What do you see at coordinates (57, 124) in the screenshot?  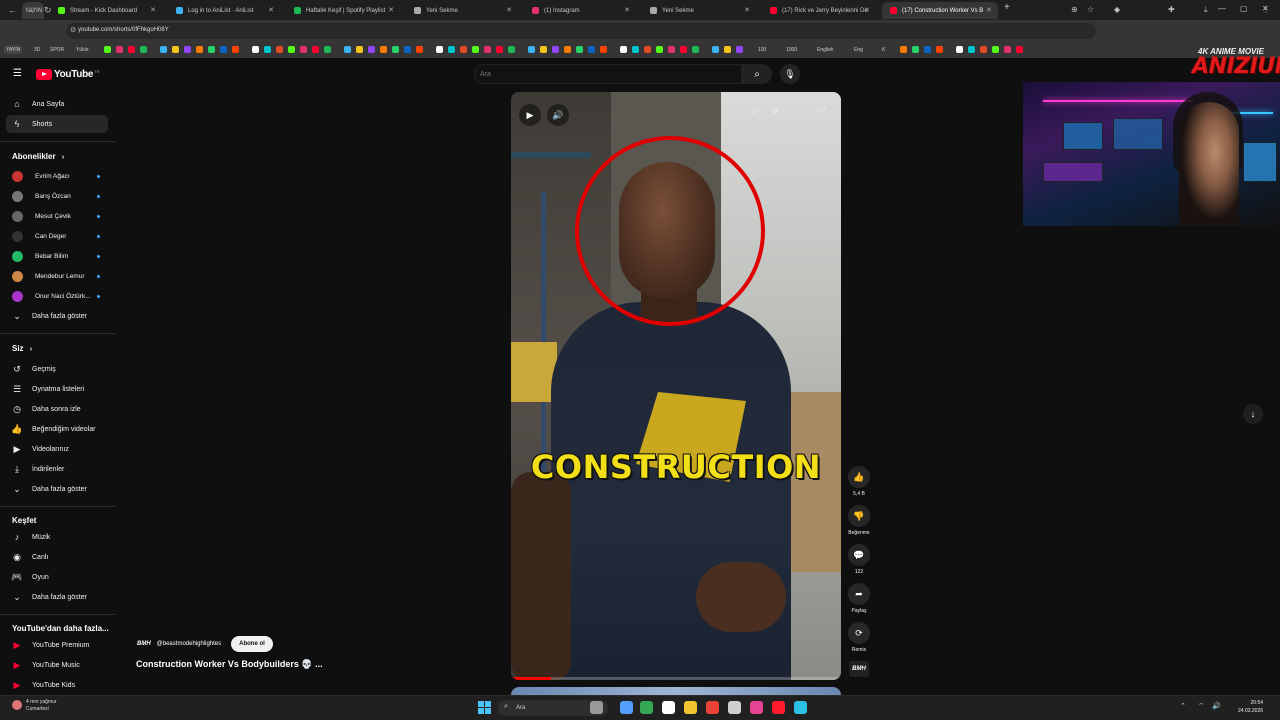 I see `sidebar-item: ϟ Shorts` at bounding box center [57, 124].